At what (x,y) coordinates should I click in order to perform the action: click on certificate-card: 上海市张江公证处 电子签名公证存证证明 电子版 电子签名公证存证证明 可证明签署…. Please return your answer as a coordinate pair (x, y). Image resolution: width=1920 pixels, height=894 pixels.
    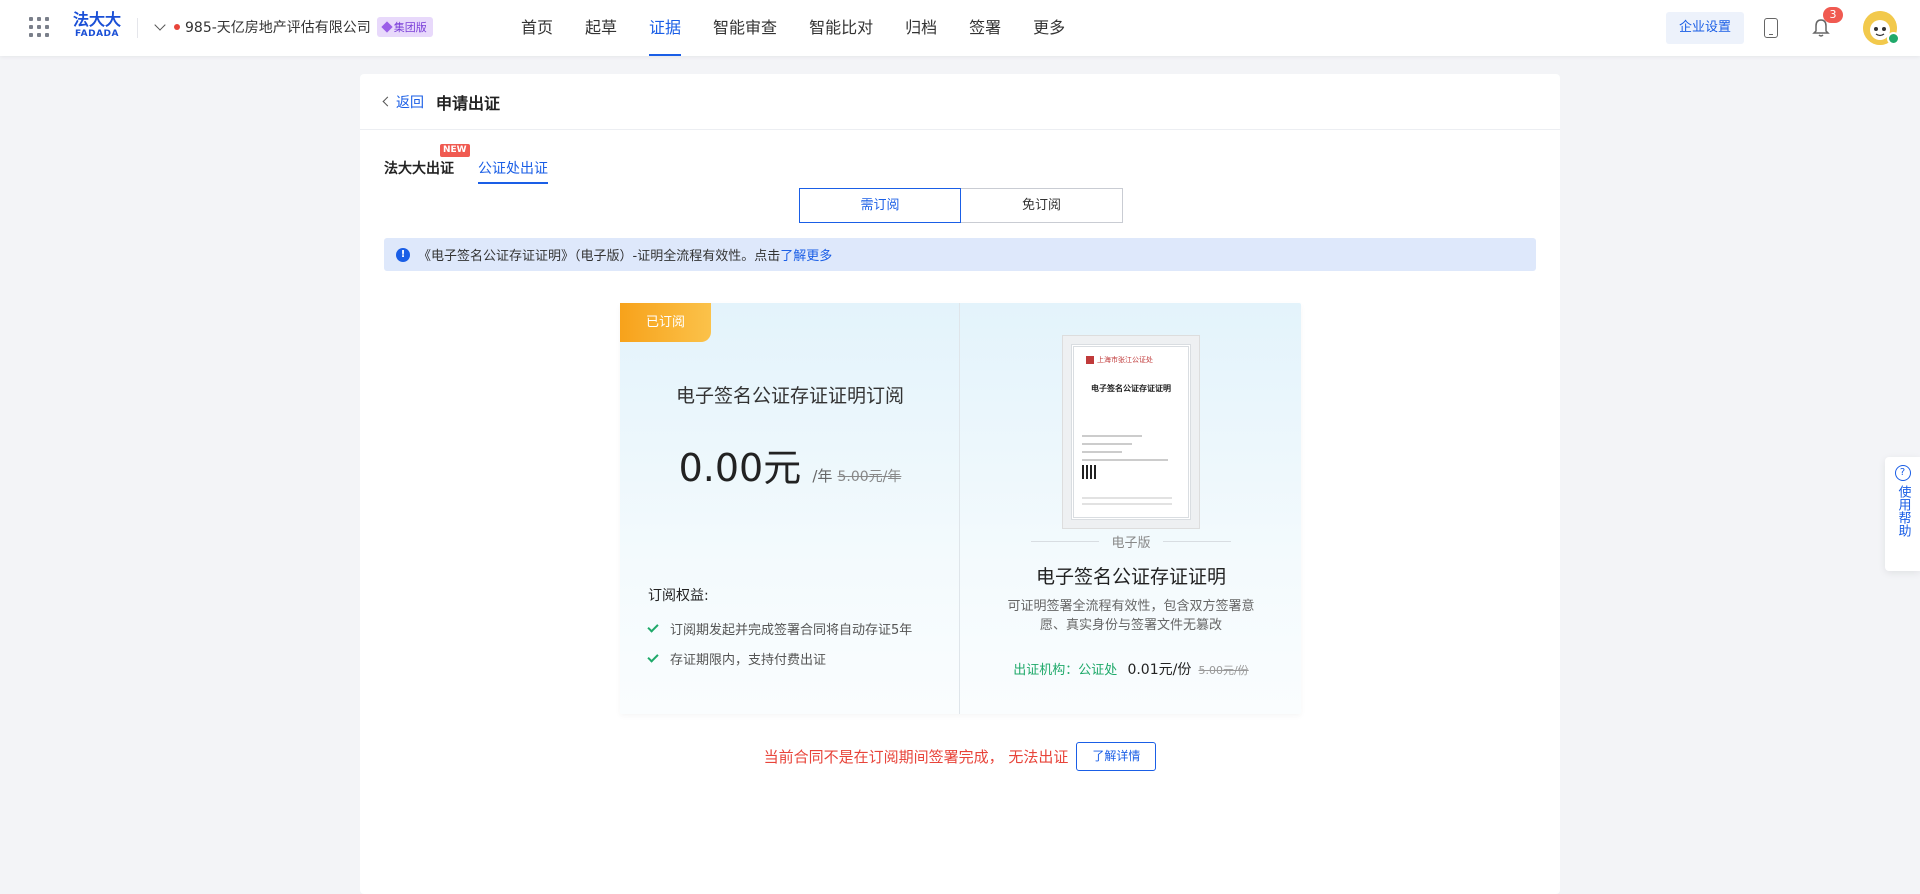
    Looking at the image, I should click on (1131, 508).